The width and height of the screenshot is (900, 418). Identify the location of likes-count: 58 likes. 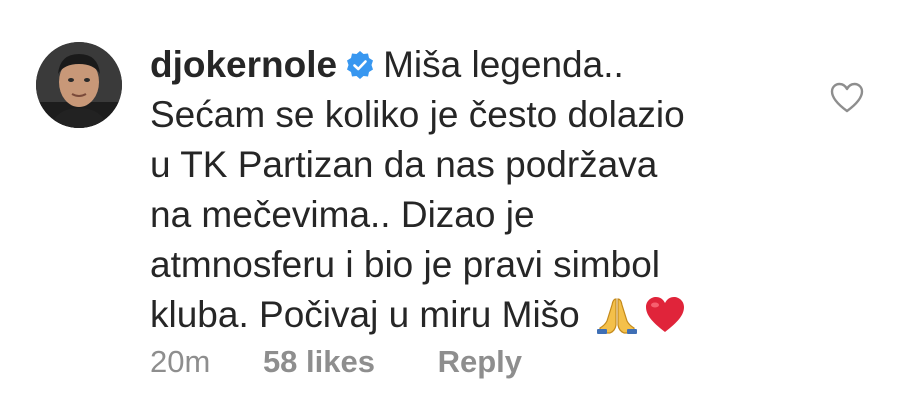
(319, 362).